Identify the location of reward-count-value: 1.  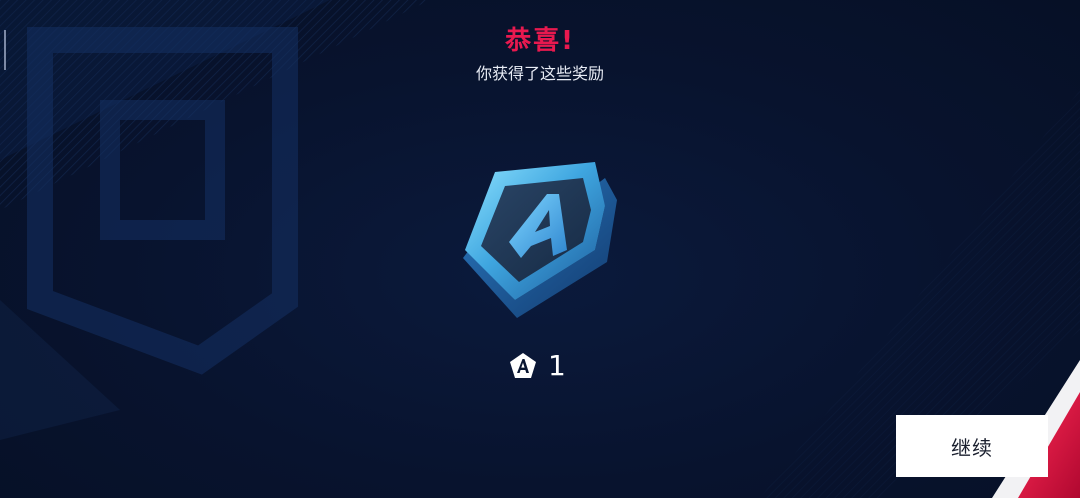
(557, 365).